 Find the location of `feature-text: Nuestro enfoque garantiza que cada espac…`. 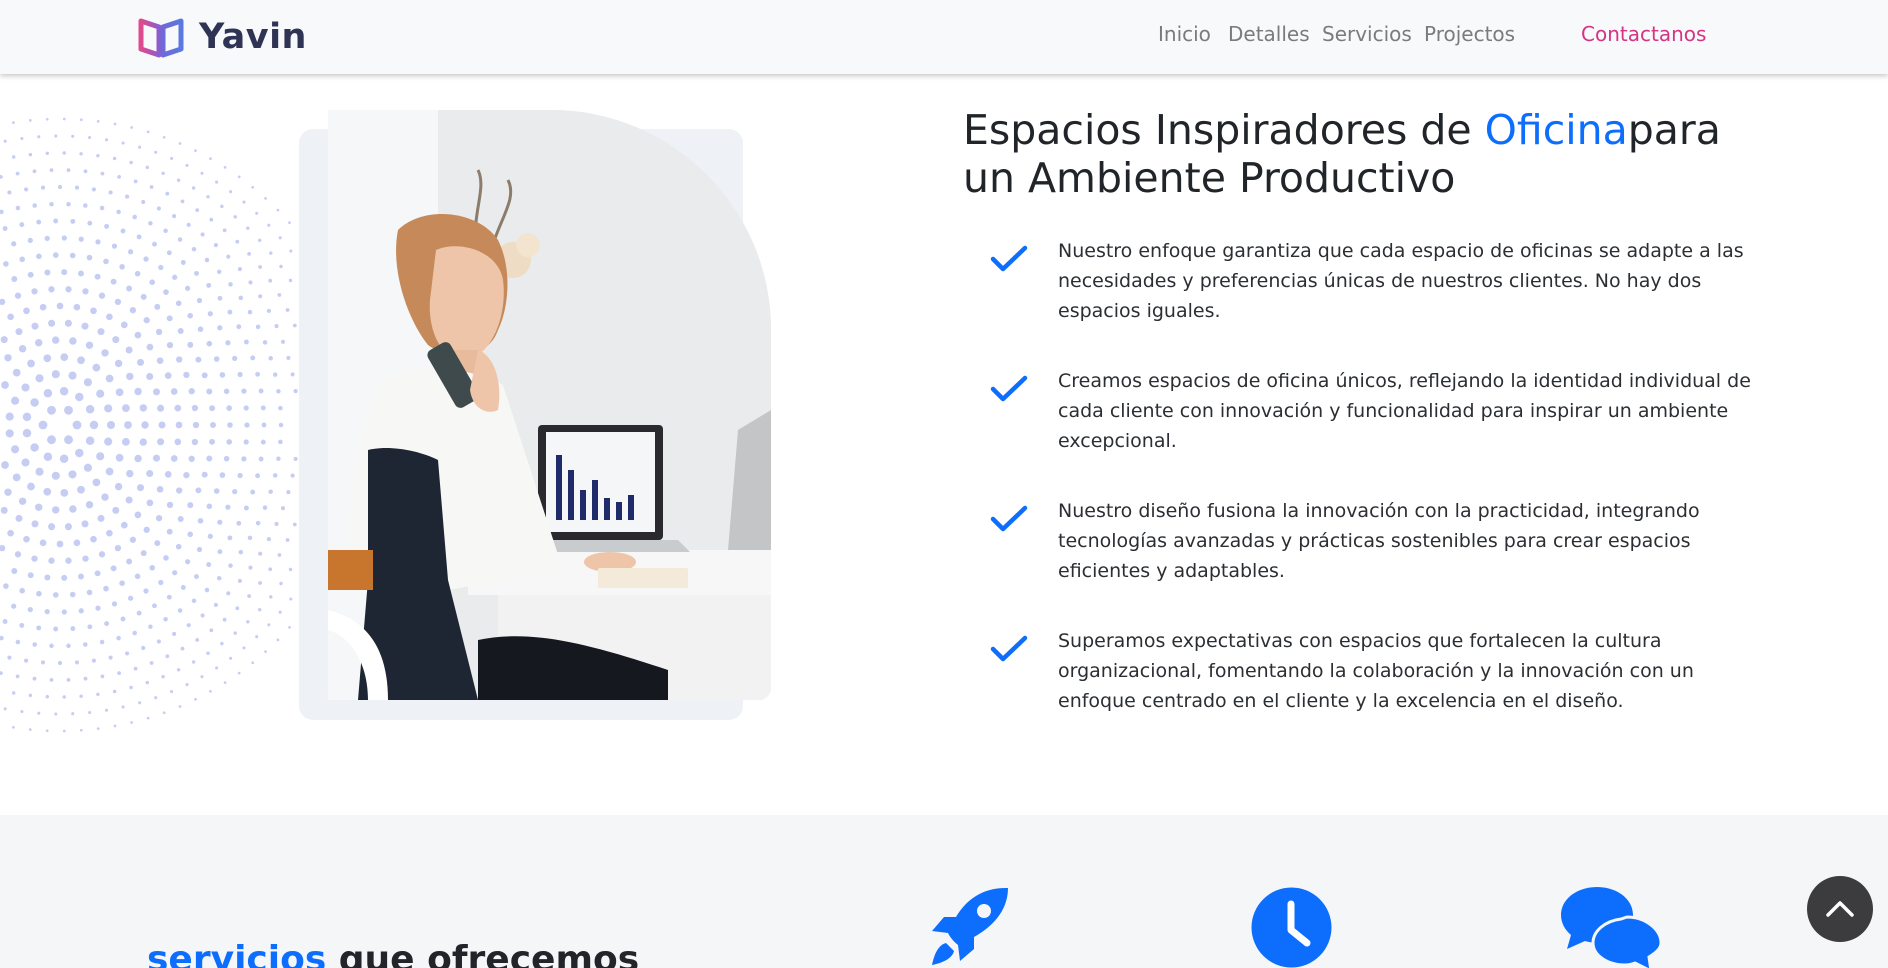

feature-text: Nuestro enfoque garantiza que cada espac… is located at coordinates (1401, 281).